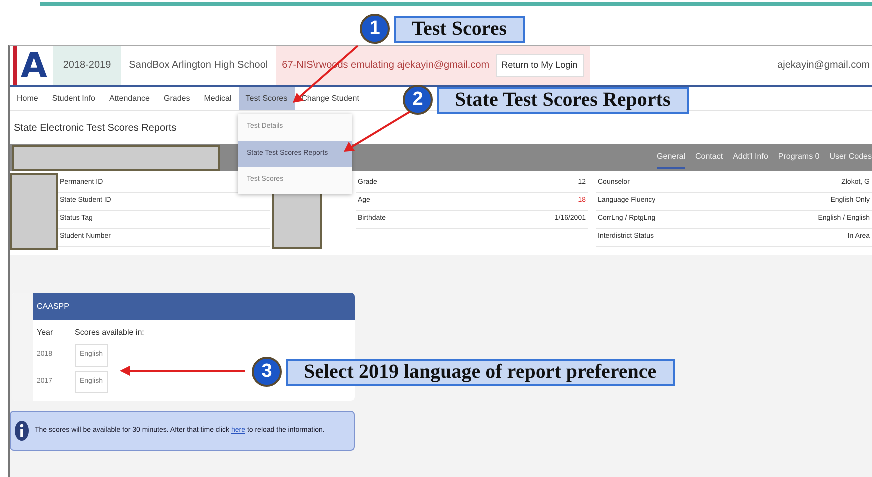 The width and height of the screenshot is (872, 477). What do you see at coordinates (129, 98) in the screenshot?
I see `nav-item: Attendance` at bounding box center [129, 98].